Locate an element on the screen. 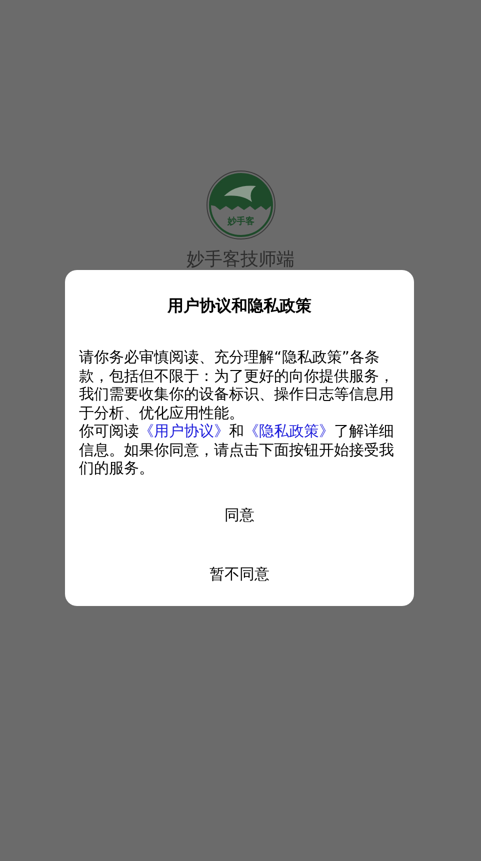  policy-paragraph: 请你务必审慎阅读、充分理解“隐私政策”各条款，包括但不限于：为了更好的向你提供服务，我们需要收集你的设备标识、操作日志等信息用于分析、优化应用性能。 is located at coordinates (237, 385).